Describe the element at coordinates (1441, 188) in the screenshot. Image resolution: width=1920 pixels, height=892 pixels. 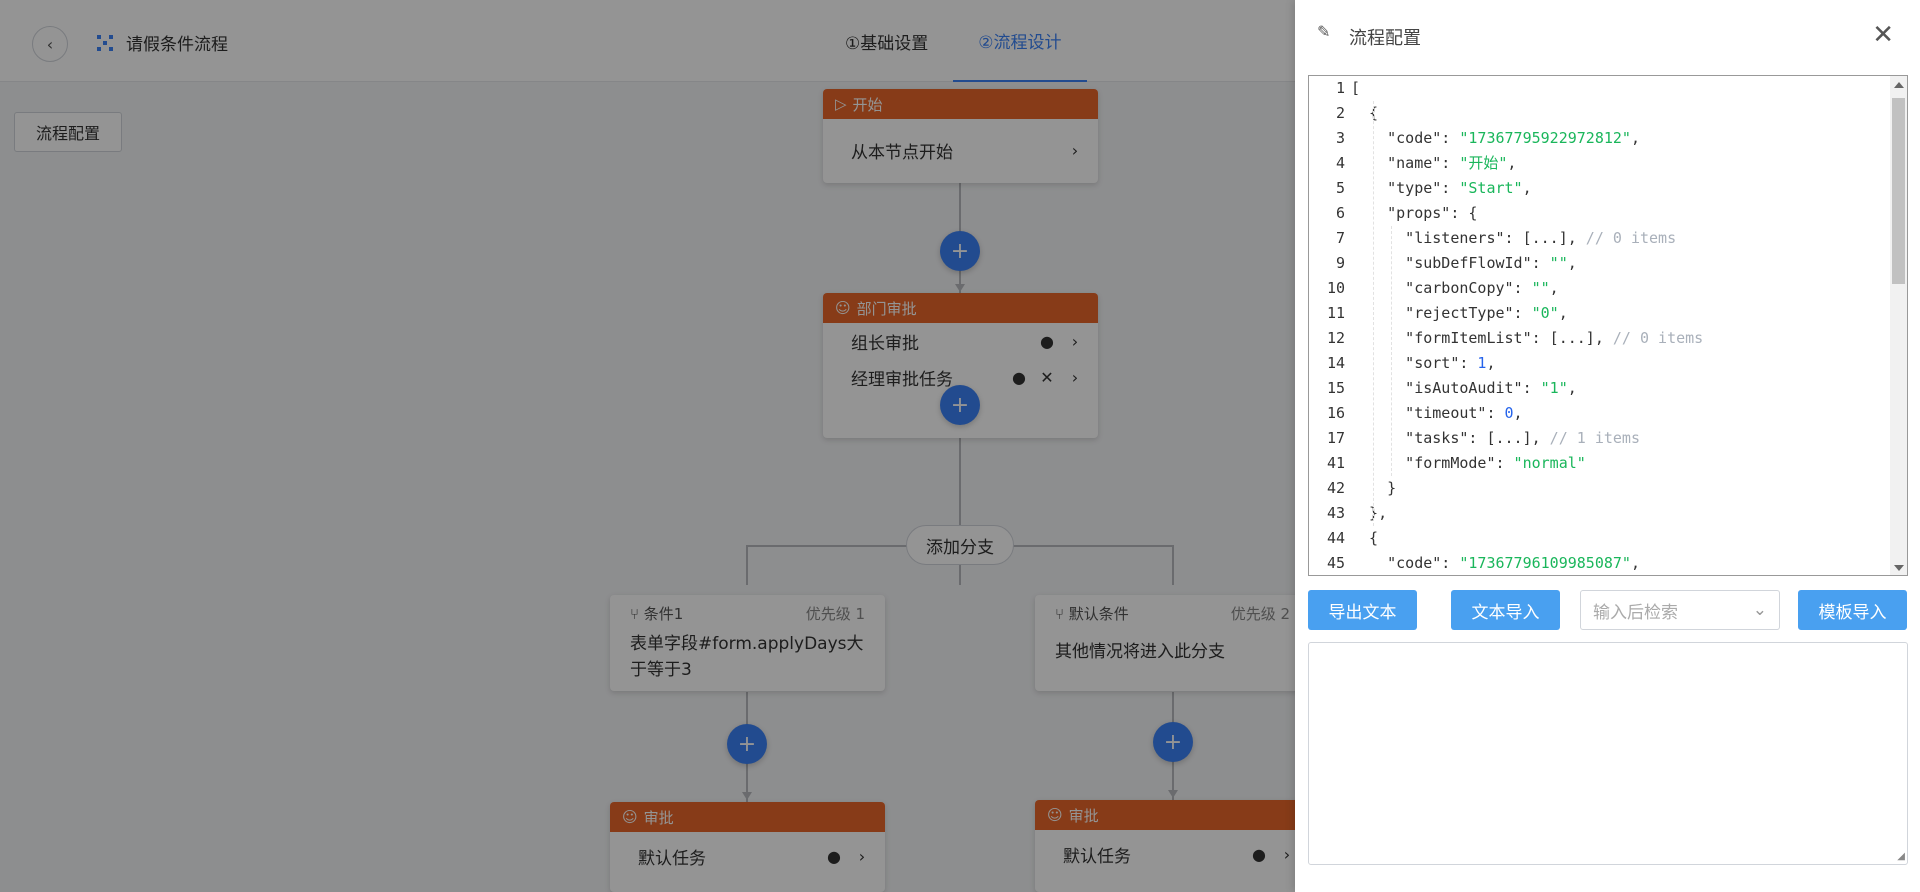
I see `code-text: "type": "Start",` at that location.